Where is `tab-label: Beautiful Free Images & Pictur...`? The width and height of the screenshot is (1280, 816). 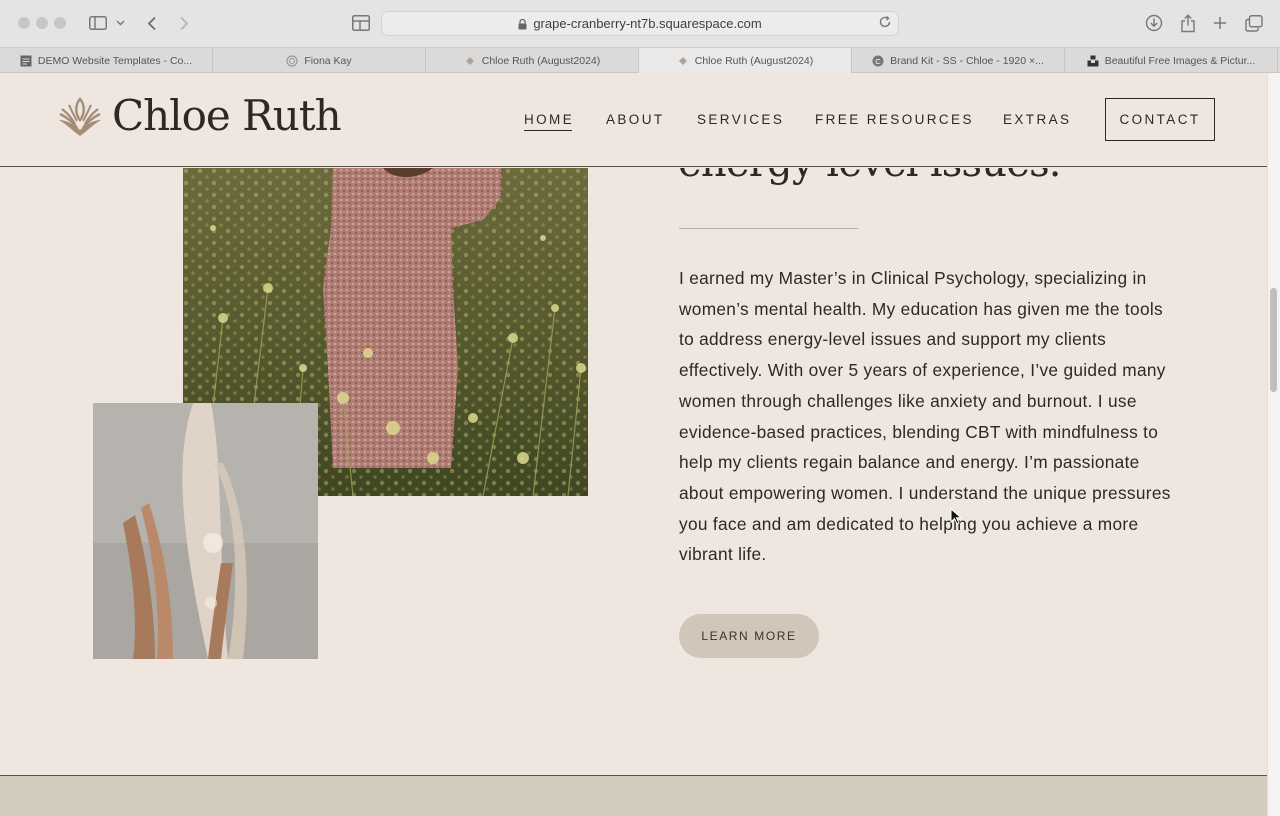
tab-label: Beautiful Free Images & Pictur... is located at coordinates (1180, 60).